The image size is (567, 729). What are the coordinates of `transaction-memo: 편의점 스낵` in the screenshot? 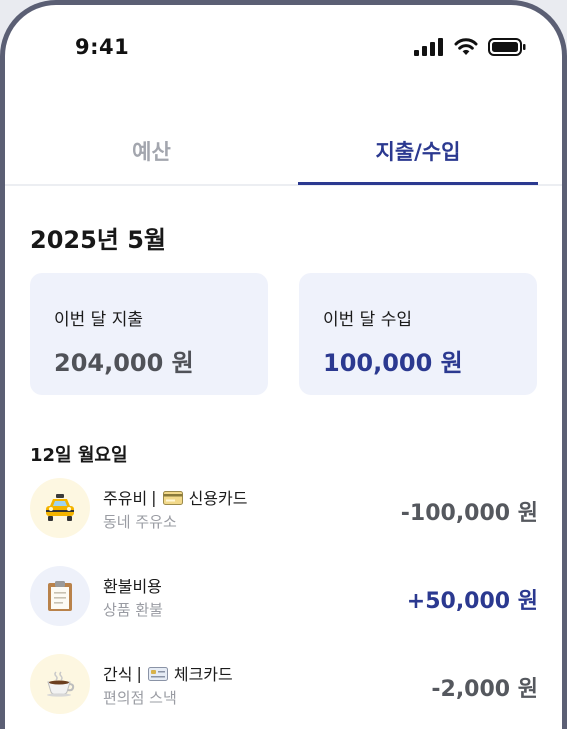 It's located at (140, 698).